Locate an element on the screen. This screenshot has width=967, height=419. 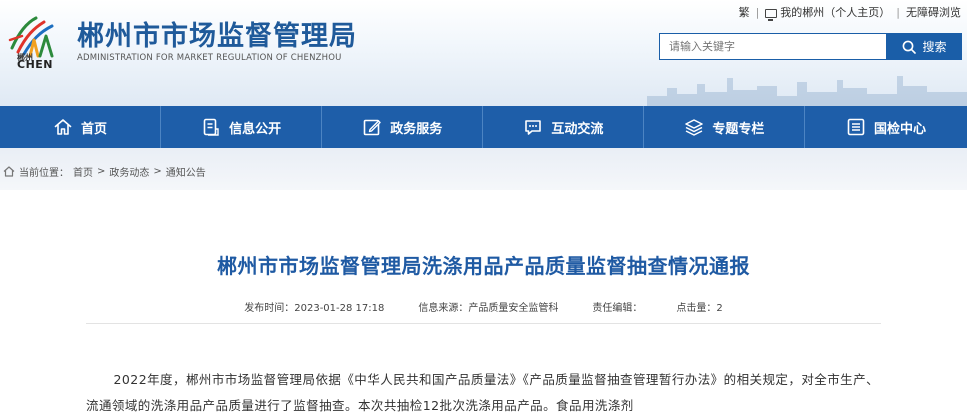
breadcrumb-item-home: 首页 is located at coordinates (83, 171).